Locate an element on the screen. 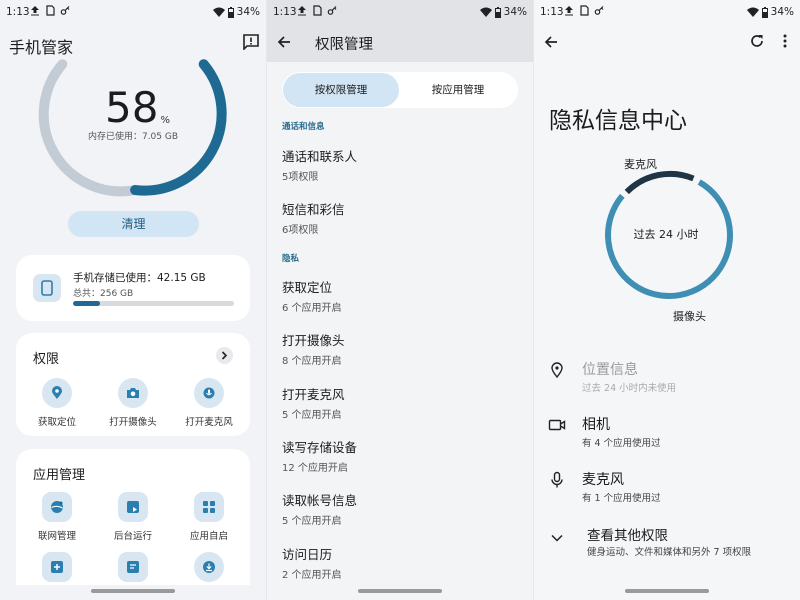  tab-switcher: 按权限管理 按应用管理 is located at coordinates (400, 90).